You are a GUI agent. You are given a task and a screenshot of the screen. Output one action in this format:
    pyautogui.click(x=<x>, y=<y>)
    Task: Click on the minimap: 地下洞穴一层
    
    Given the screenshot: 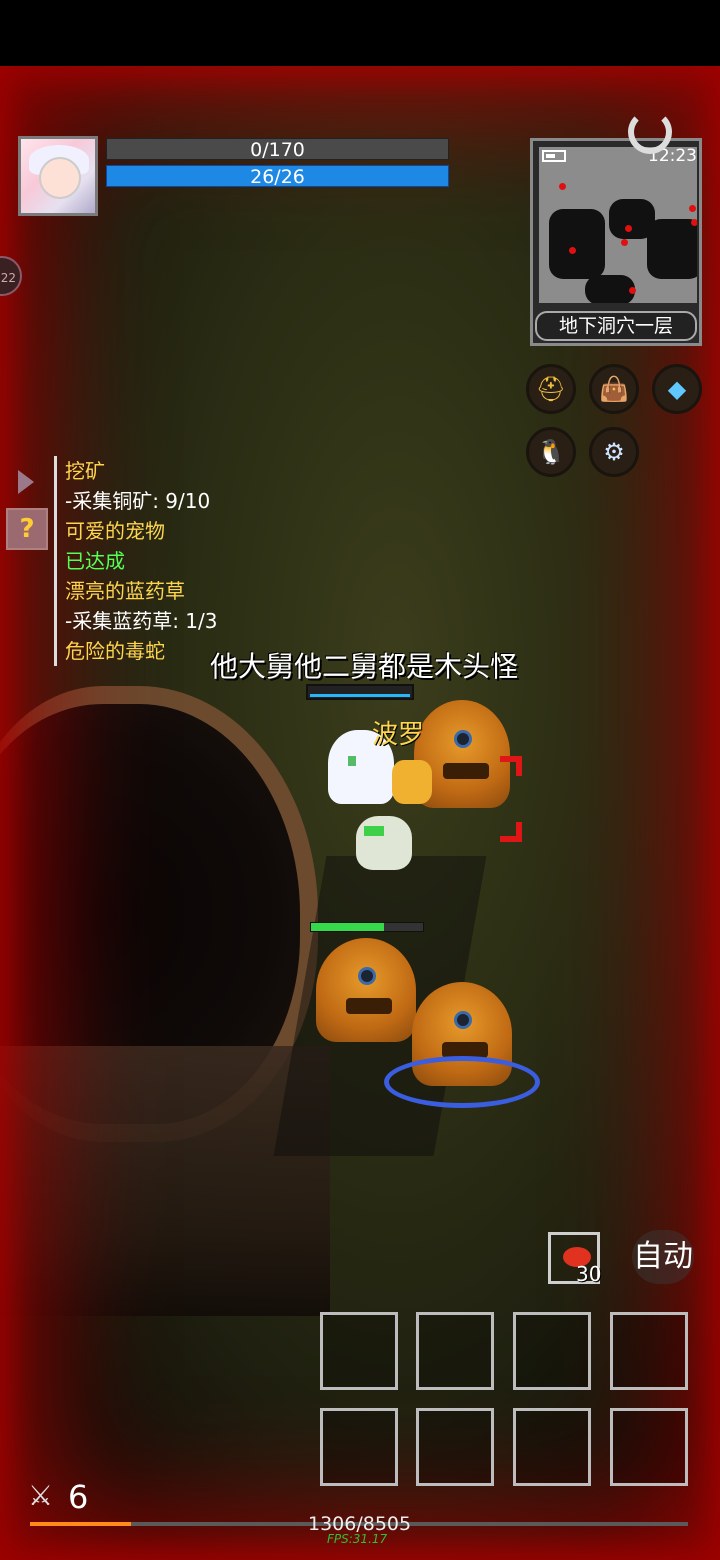 What is the action you would take?
    pyautogui.click(x=616, y=242)
    